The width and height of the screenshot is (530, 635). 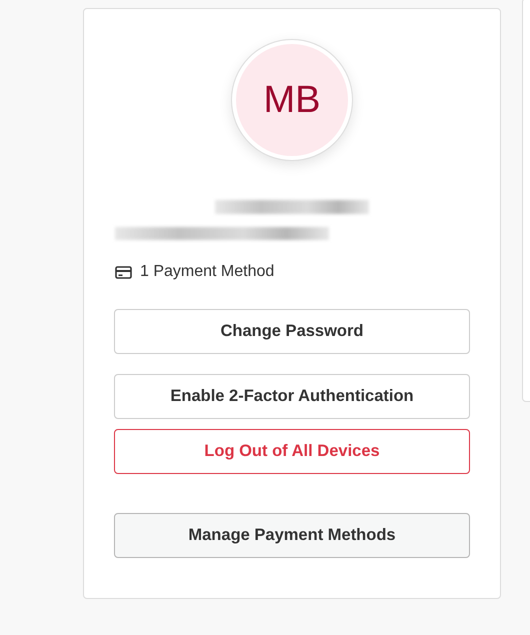 What do you see at coordinates (123, 272) in the screenshot?
I see `credit-card-icon` at bounding box center [123, 272].